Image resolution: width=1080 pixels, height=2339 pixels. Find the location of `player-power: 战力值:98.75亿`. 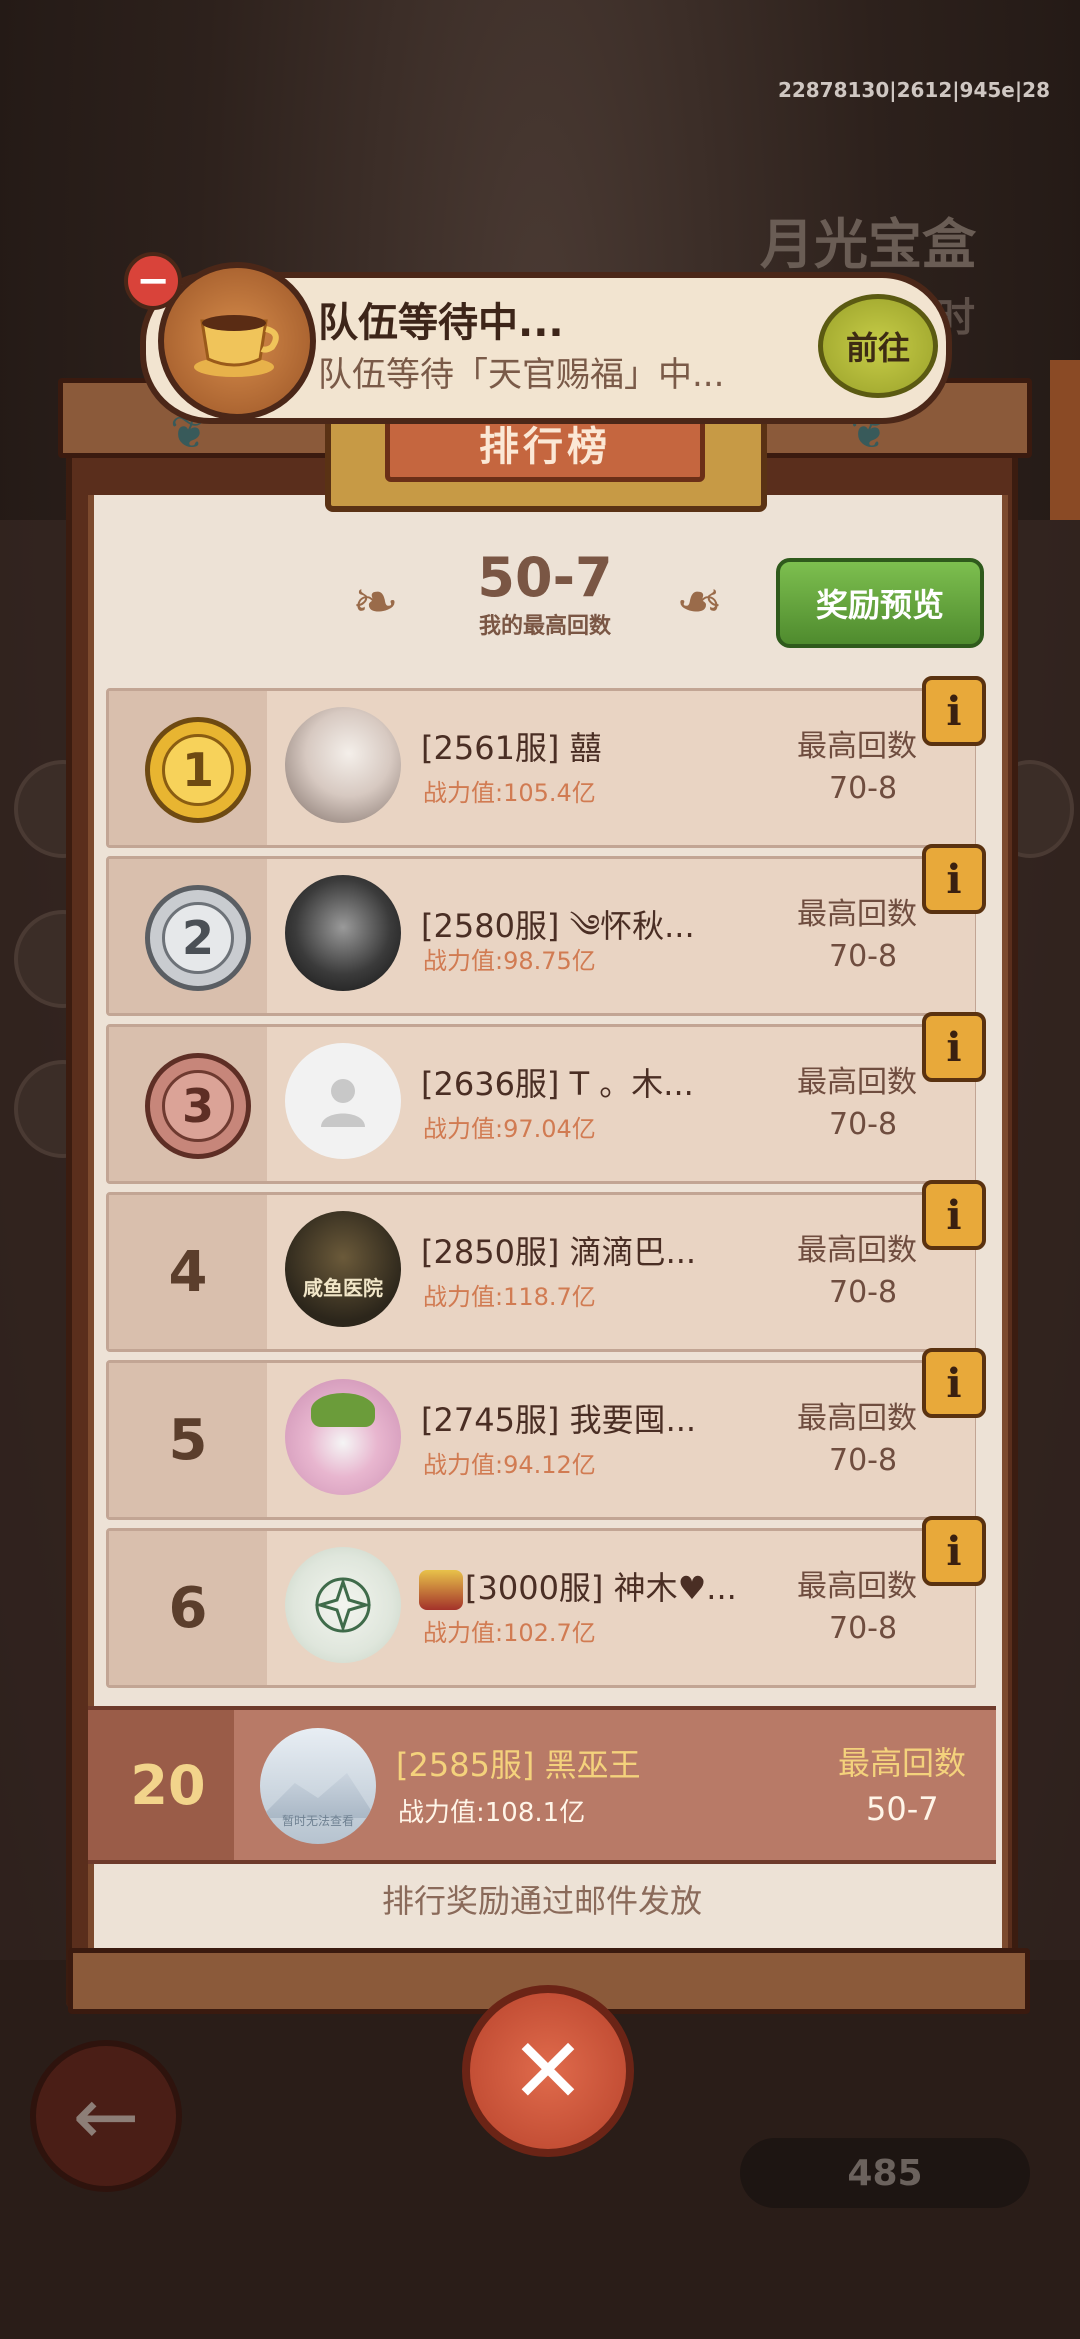

player-power: 战力值:98.75亿 is located at coordinates (509, 961).